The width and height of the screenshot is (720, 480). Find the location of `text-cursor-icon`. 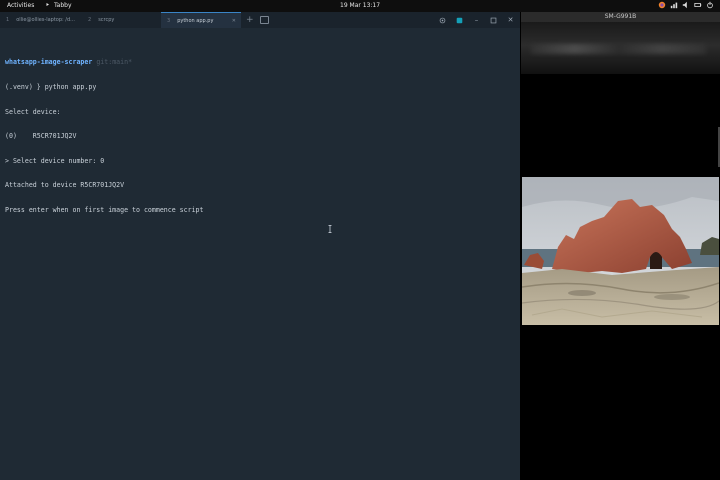

text-cursor-icon is located at coordinates (330, 229).